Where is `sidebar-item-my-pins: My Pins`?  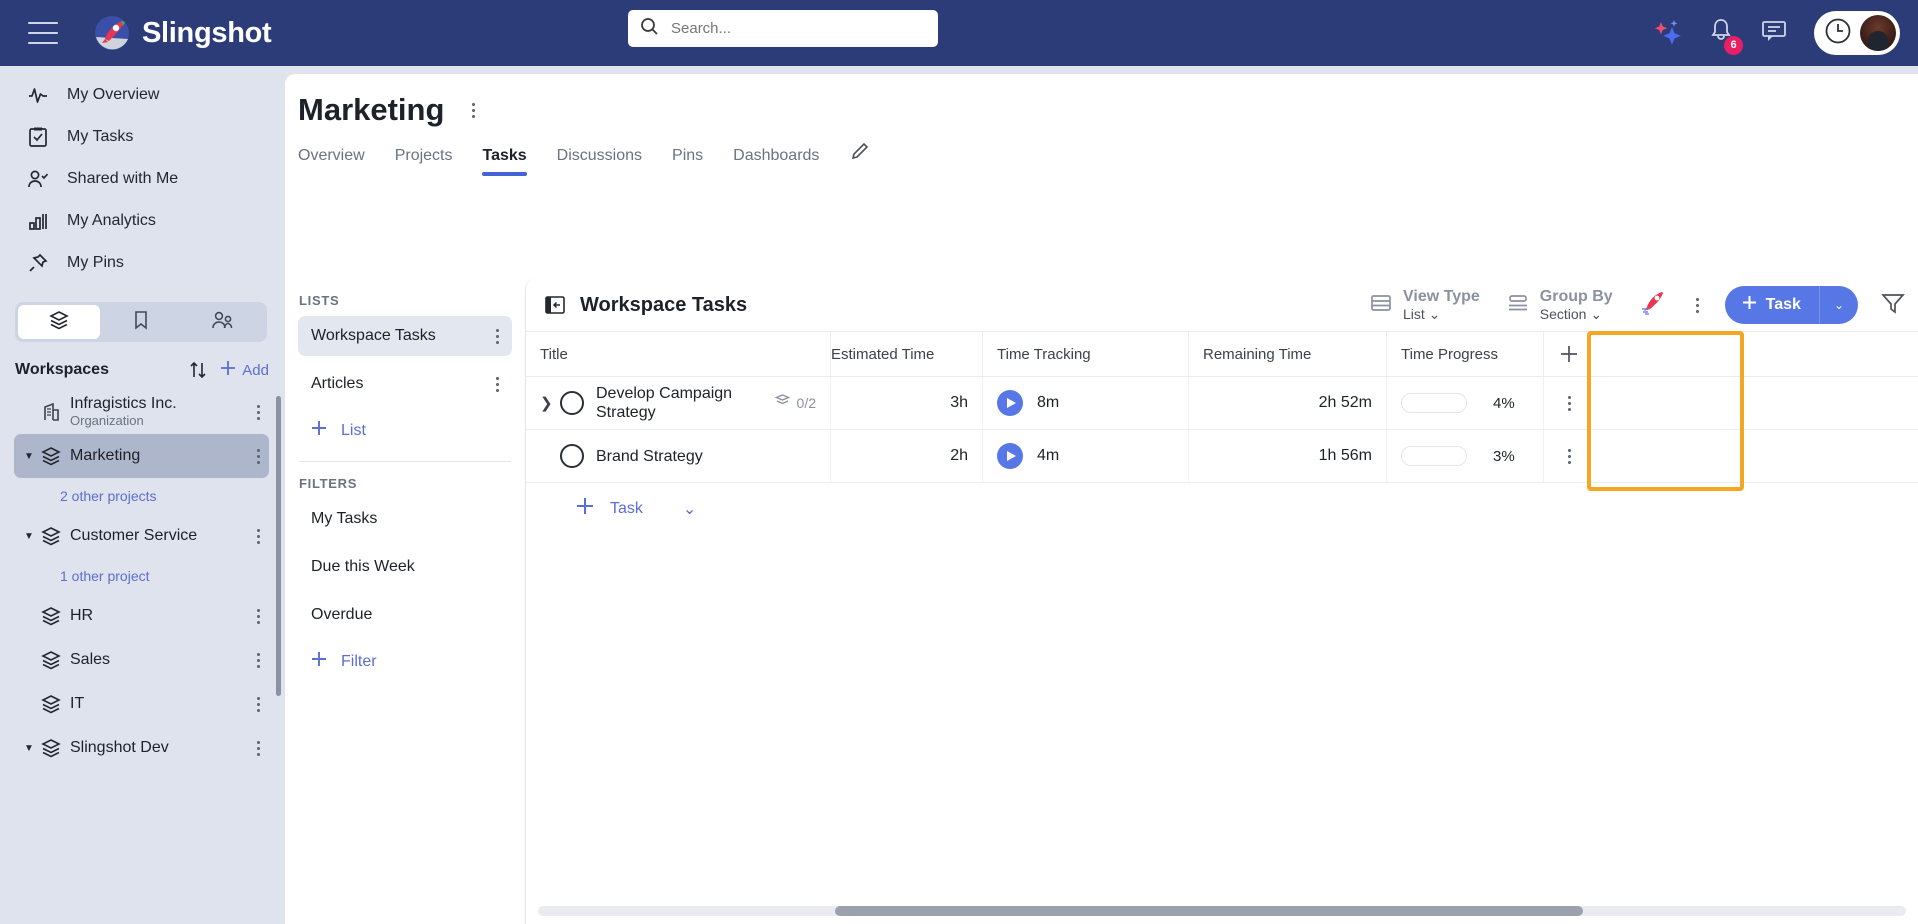 sidebar-item-my-pins: My Pins is located at coordinates (142, 263).